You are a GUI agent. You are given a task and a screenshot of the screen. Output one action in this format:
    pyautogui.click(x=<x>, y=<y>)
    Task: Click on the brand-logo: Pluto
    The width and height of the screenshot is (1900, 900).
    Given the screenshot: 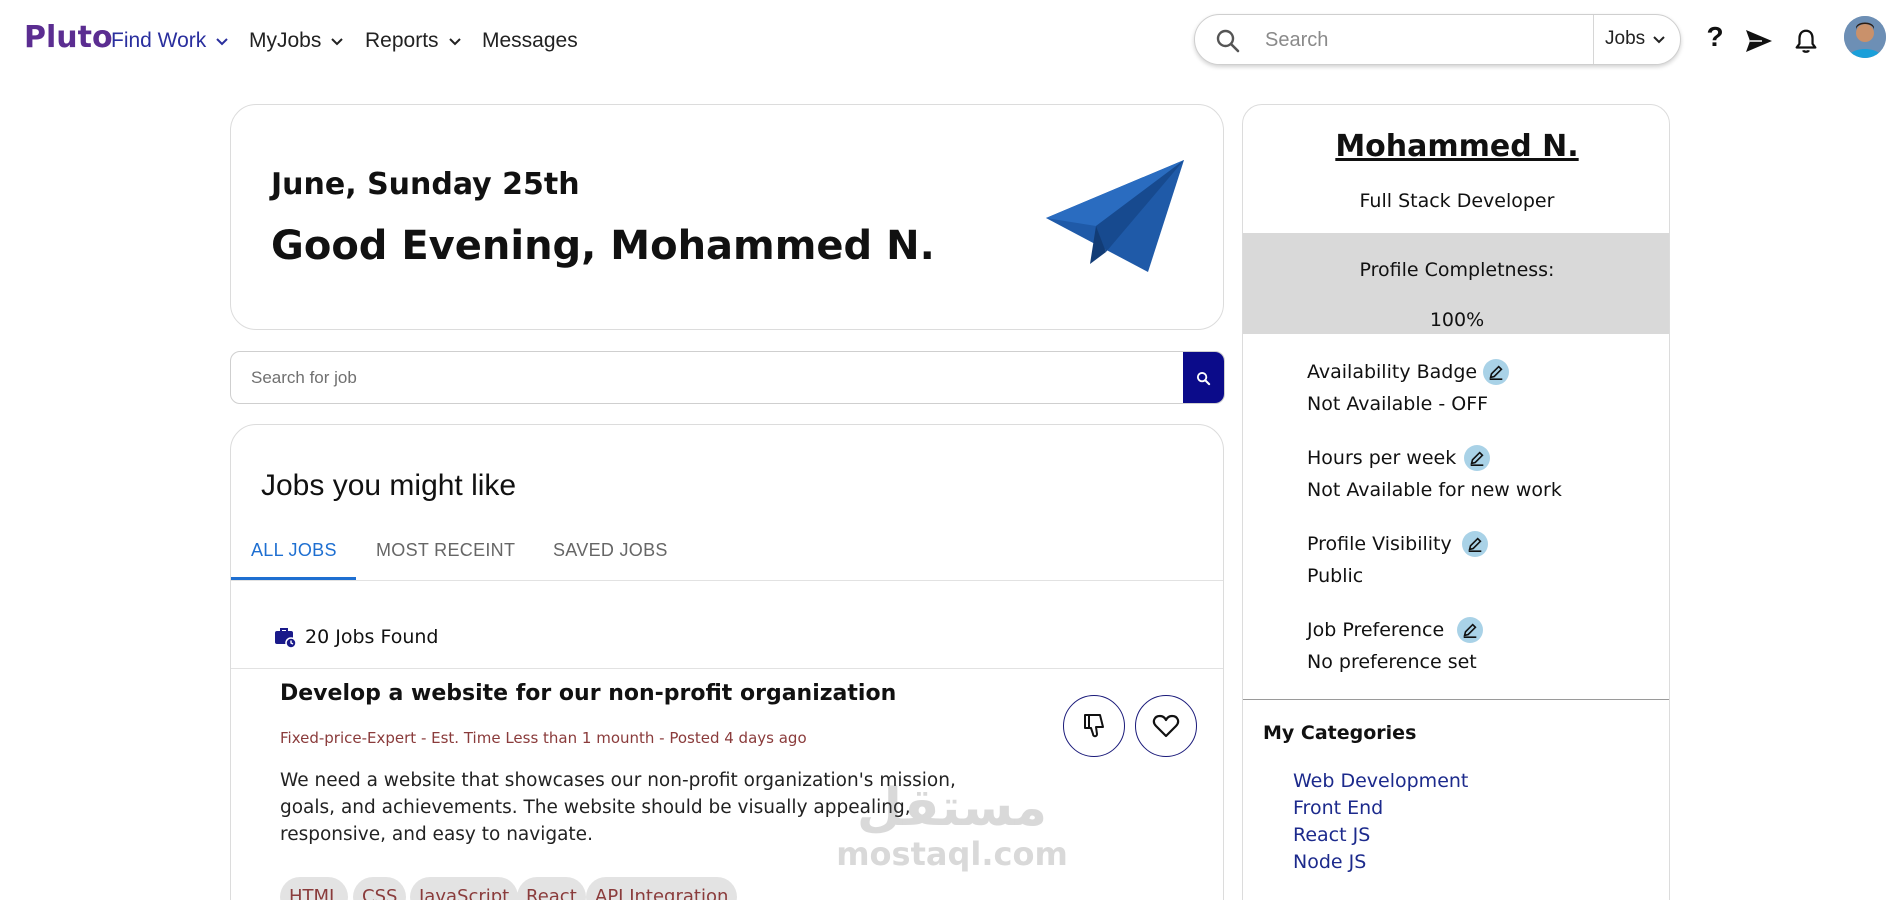 What is the action you would take?
    pyautogui.click(x=68, y=37)
    